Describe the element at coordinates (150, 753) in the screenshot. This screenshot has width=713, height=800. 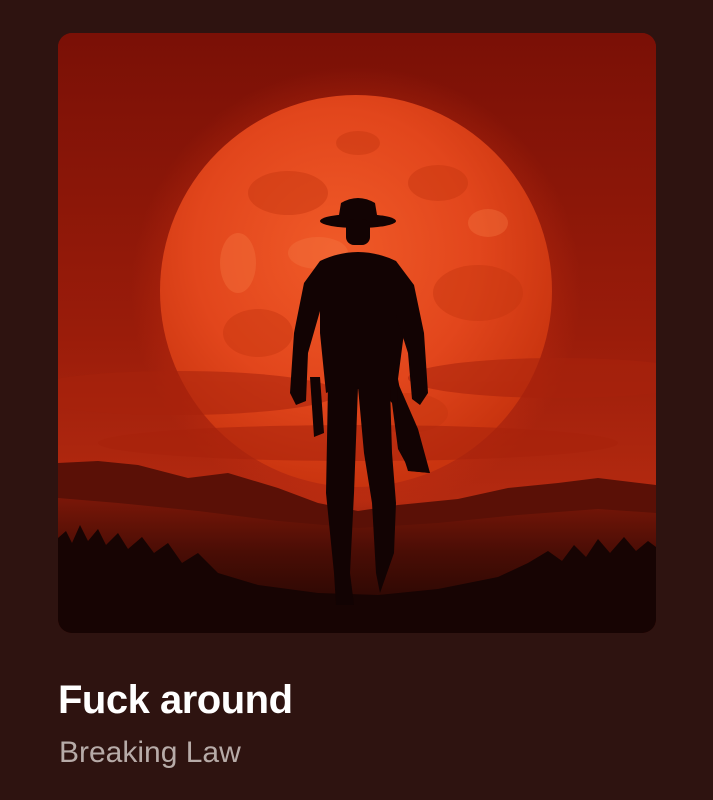
I see `track-artist: Breaking Law` at that location.